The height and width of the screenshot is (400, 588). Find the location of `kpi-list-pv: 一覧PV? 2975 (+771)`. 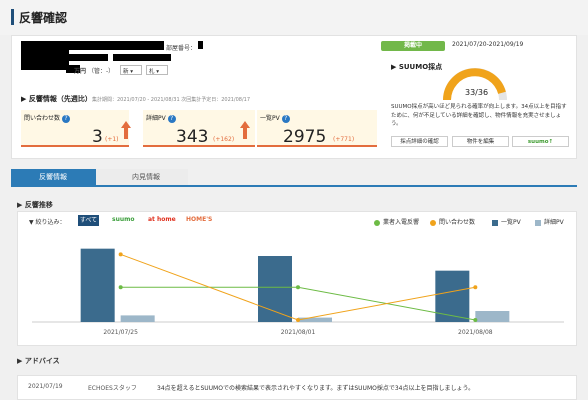

kpi-list-pv: 一覧PV? 2975 (+771) is located at coordinates (317, 128).